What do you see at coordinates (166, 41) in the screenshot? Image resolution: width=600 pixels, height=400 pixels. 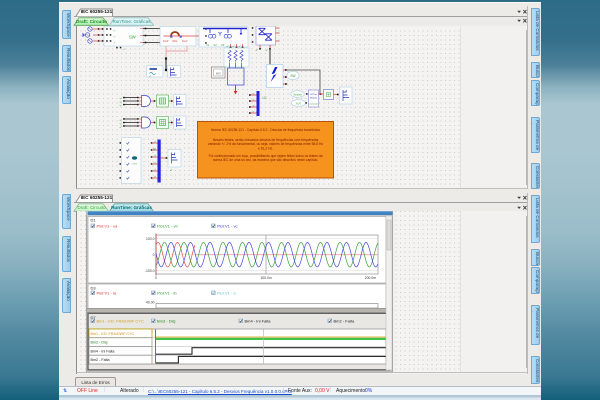 I see `svg-text: FtoP` at bounding box center [166, 41].